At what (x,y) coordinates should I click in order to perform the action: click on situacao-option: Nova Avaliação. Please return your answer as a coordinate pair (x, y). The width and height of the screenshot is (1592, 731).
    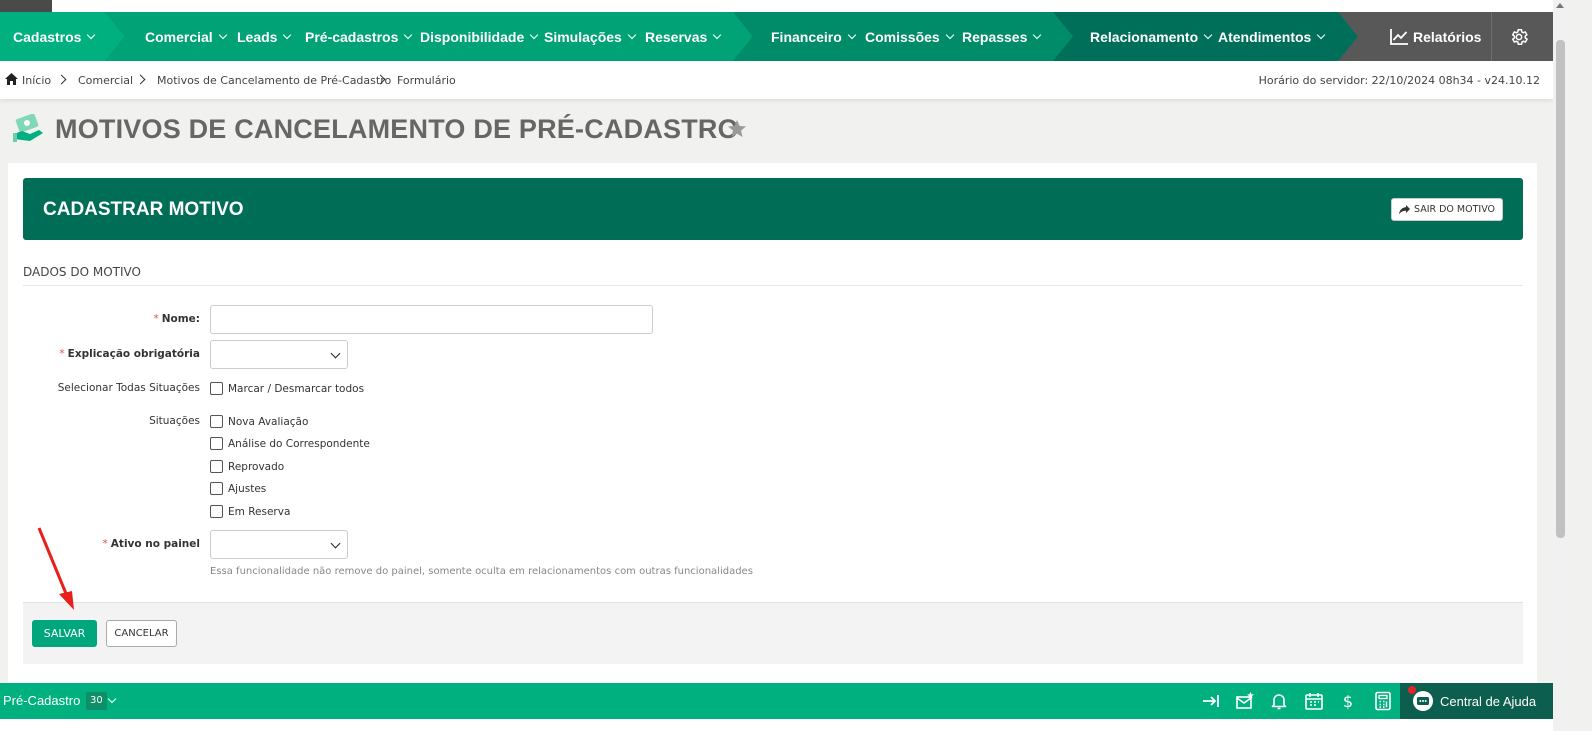
    Looking at the image, I should click on (259, 421).